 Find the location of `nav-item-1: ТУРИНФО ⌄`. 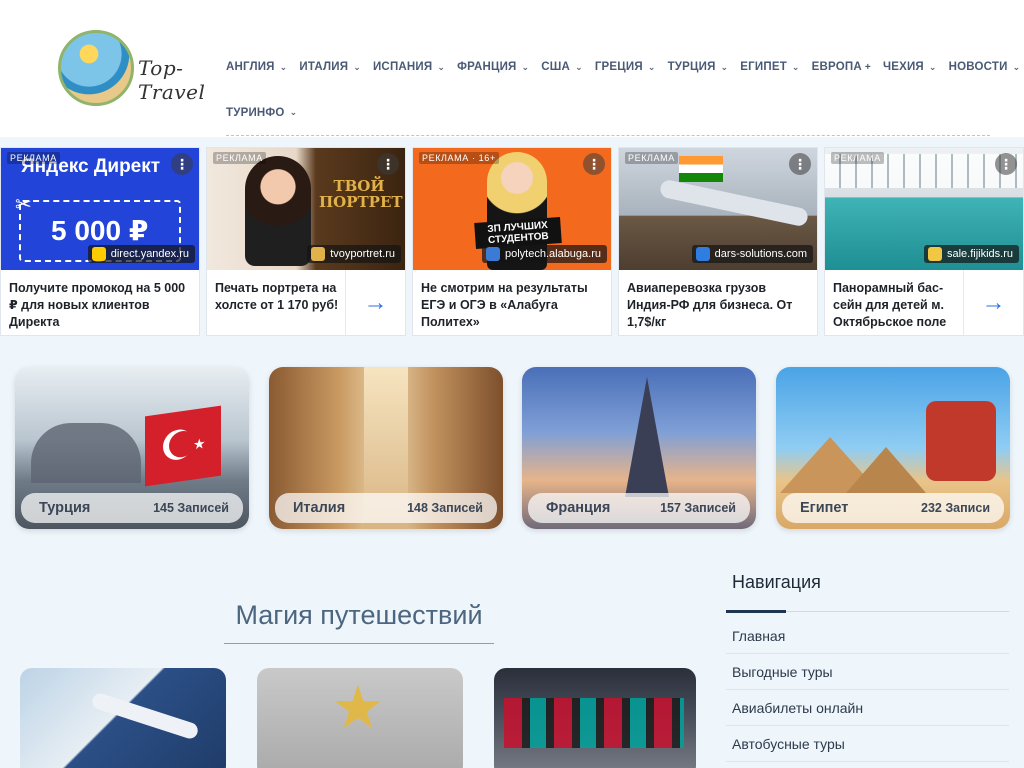

nav-item-1: ТУРИНФО ⌄ is located at coordinates (261, 113).